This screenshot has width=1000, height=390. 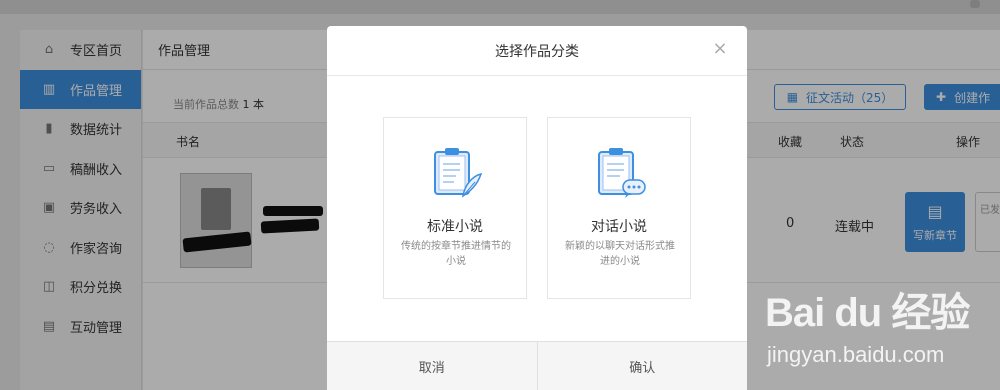 What do you see at coordinates (455, 227) in the screenshot?
I see `card-standard-title: 标准小说` at bounding box center [455, 227].